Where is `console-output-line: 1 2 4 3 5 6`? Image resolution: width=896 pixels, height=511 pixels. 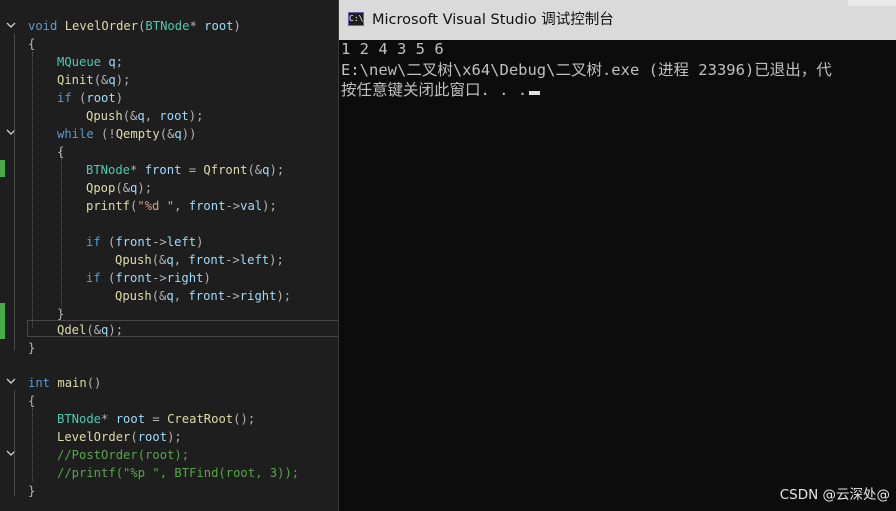
console-output-line: 1 2 4 3 5 6 is located at coordinates (392, 49).